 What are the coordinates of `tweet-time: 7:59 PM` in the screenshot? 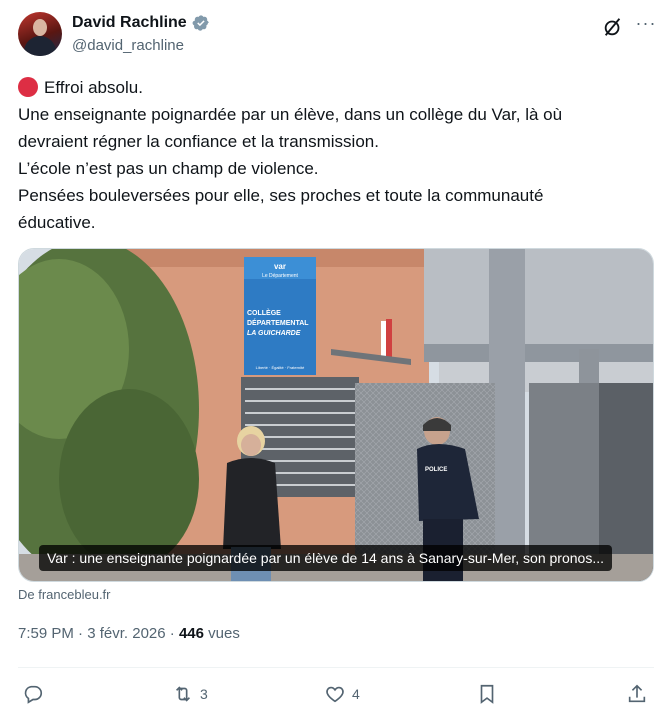 It's located at (46, 633).